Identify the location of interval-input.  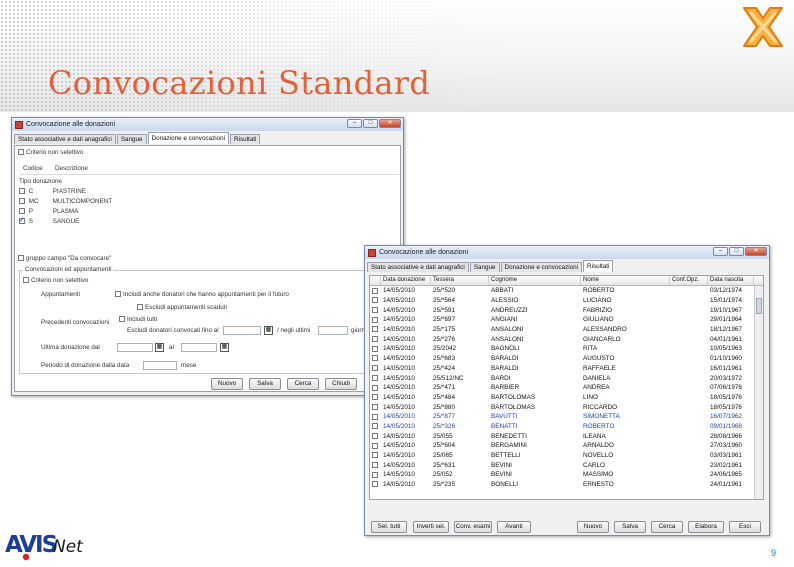
(160, 365).